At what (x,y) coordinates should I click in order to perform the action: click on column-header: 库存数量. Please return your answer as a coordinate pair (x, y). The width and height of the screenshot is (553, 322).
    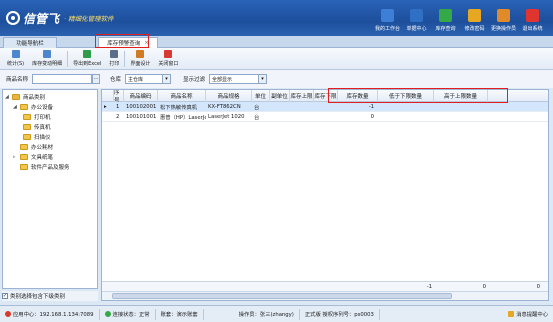
    Looking at the image, I should click on (358, 96).